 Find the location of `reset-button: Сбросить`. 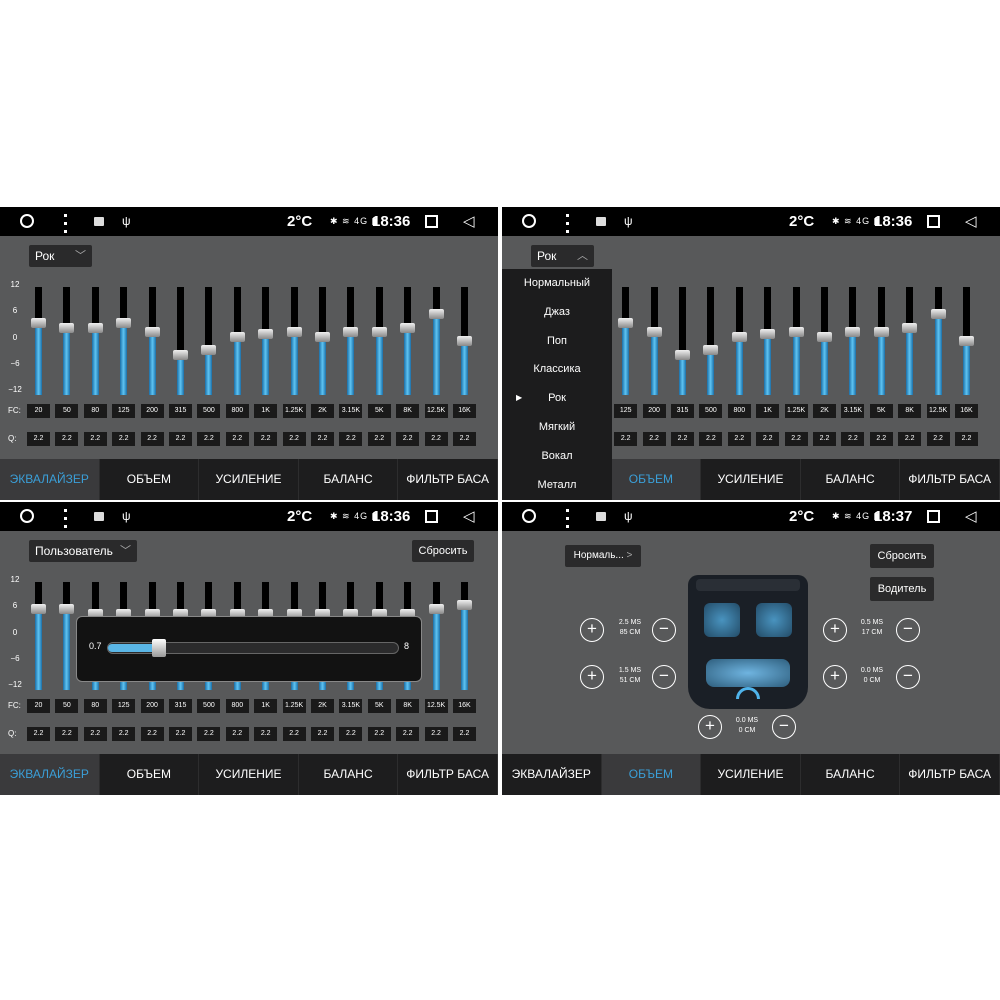

reset-button: Сбросить is located at coordinates (902, 556).